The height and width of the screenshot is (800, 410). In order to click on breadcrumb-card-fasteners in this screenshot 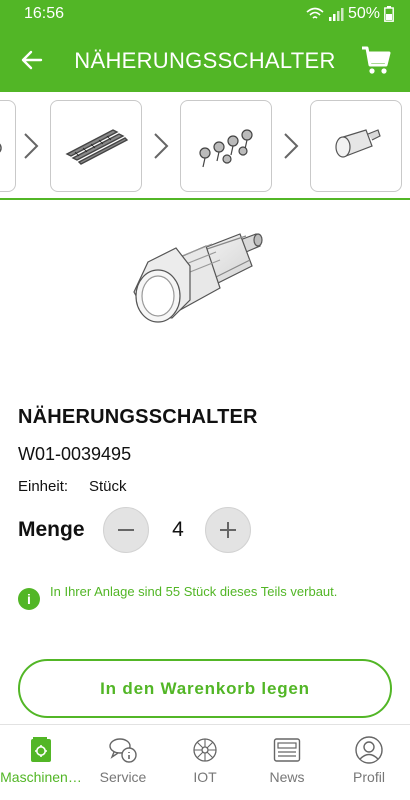, I will do `click(226, 146)`.